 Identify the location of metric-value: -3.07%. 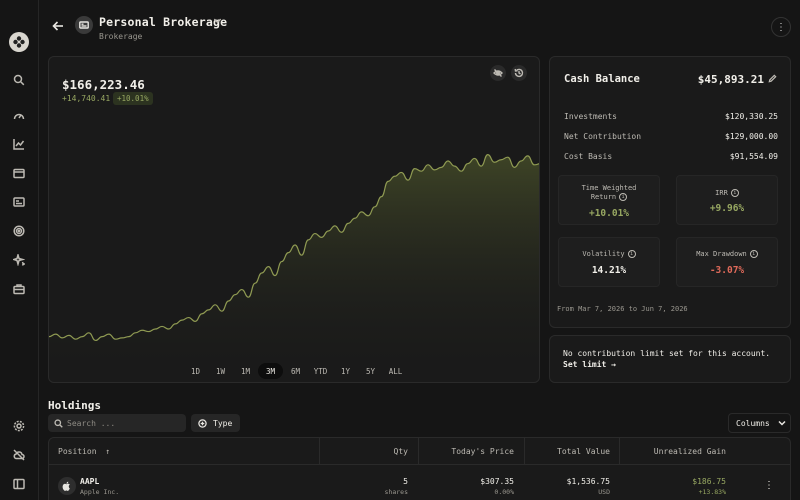
(727, 270).